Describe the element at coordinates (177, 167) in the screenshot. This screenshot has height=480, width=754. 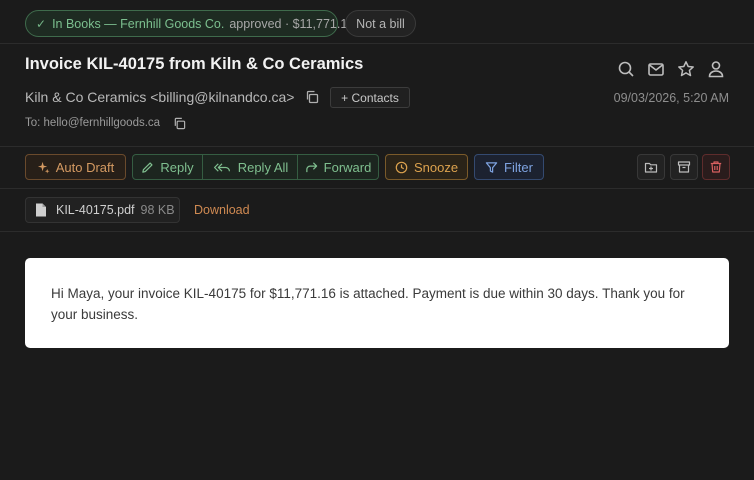
I see `reply-label: Reply` at that location.